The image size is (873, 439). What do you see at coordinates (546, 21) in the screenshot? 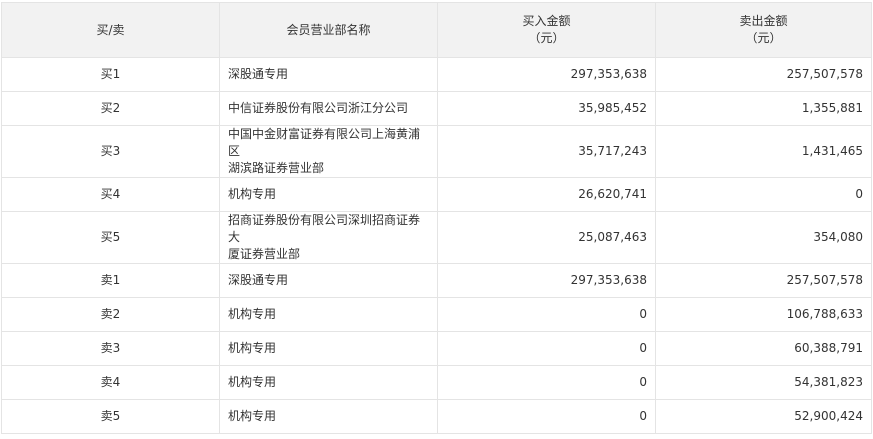
I see `header-buy-label: 买入金额` at bounding box center [546, 21].